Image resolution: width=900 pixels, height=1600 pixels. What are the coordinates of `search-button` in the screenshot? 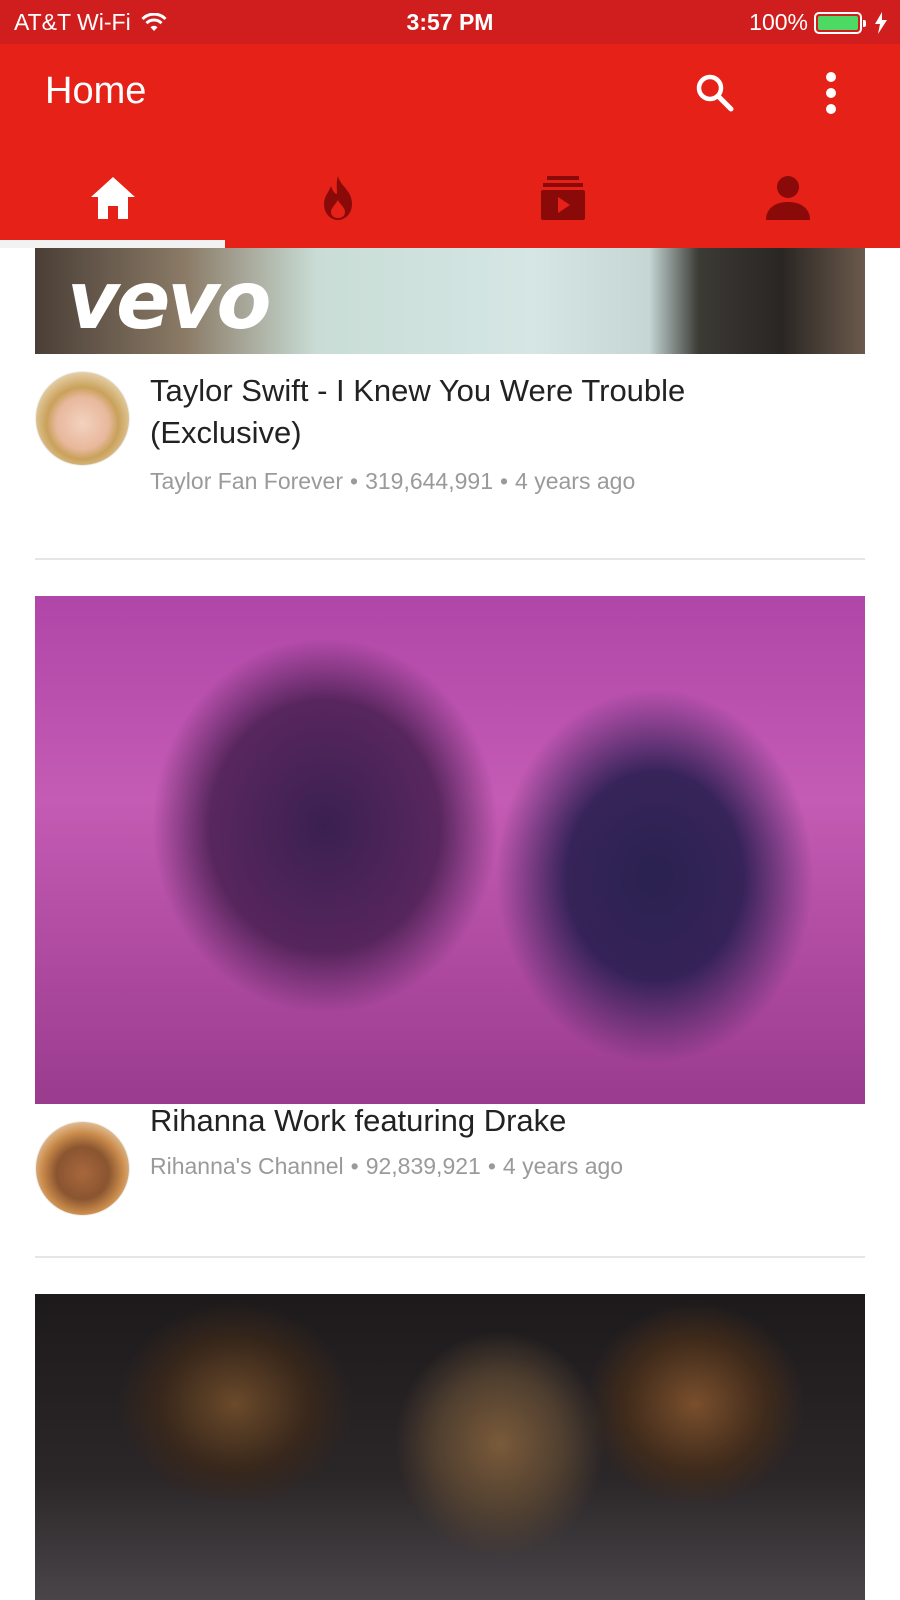 It's located at (715, 93).